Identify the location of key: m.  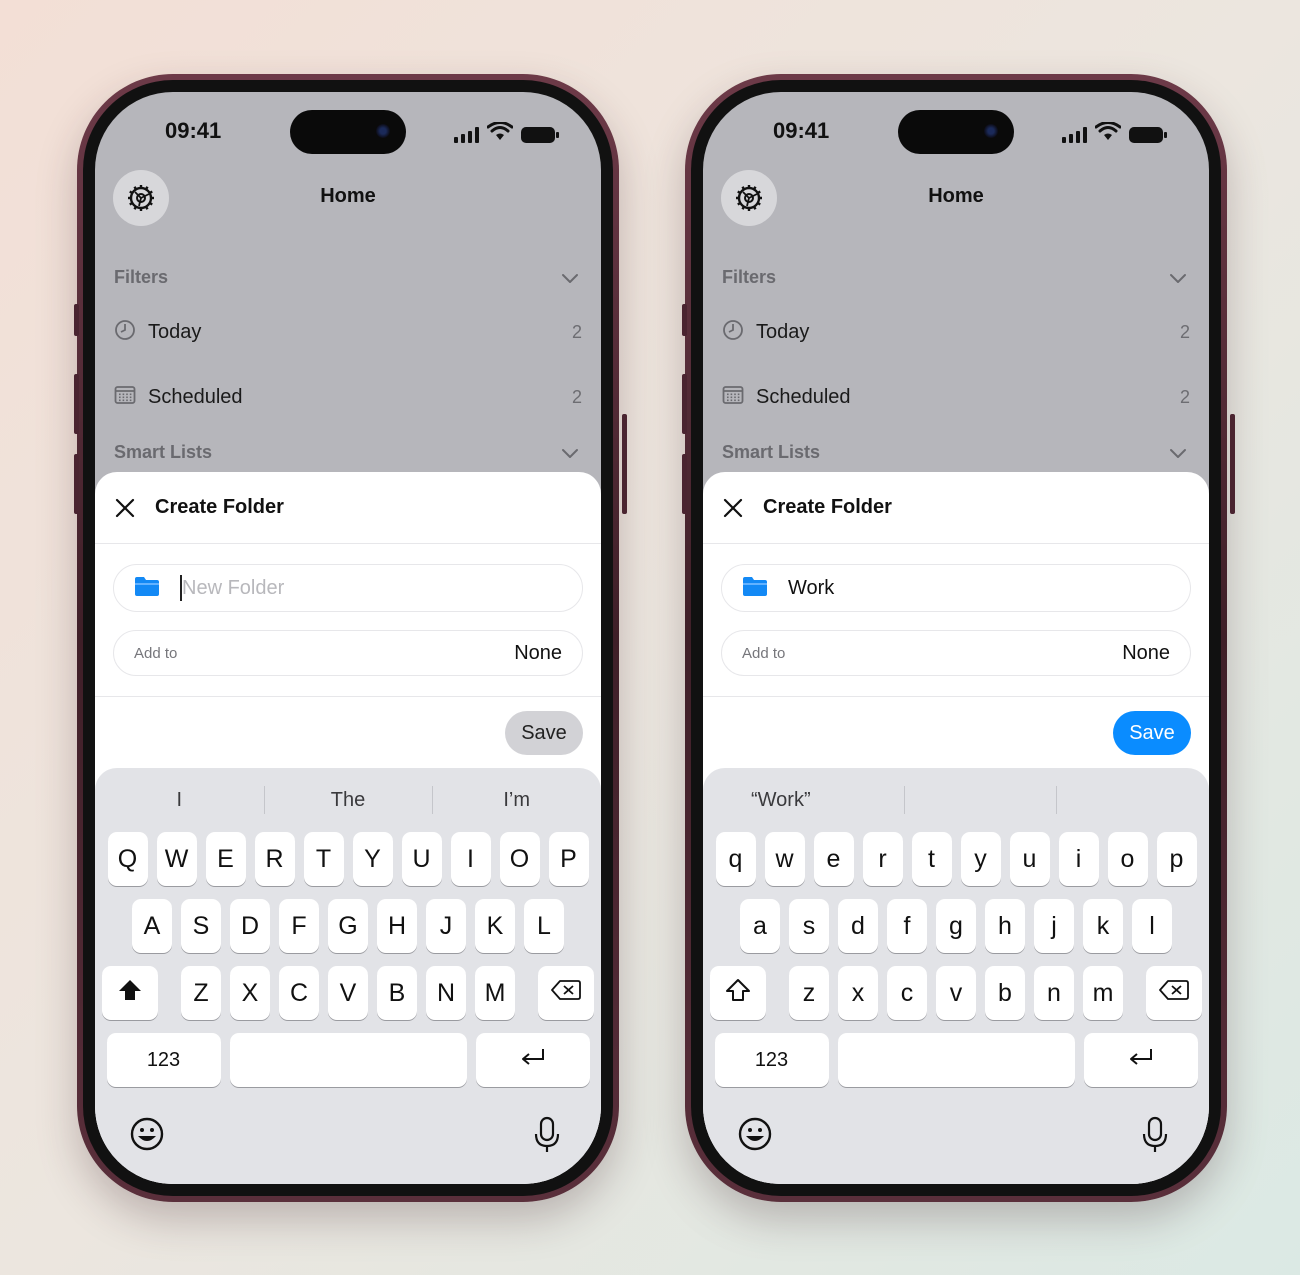
(1103, 993).